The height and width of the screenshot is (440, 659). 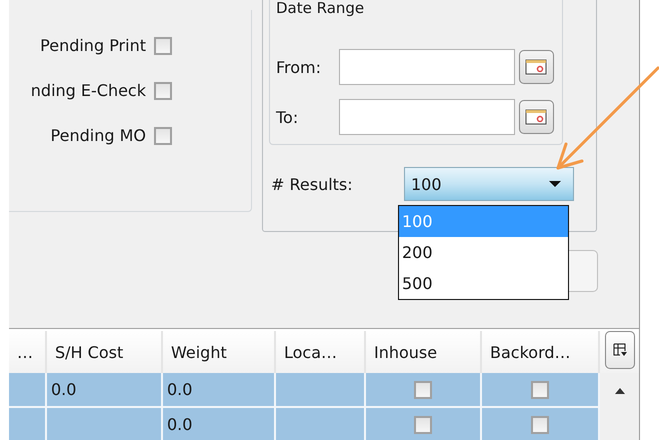 I want to click on dropdown-option: 200, so click(x=483, y=252).